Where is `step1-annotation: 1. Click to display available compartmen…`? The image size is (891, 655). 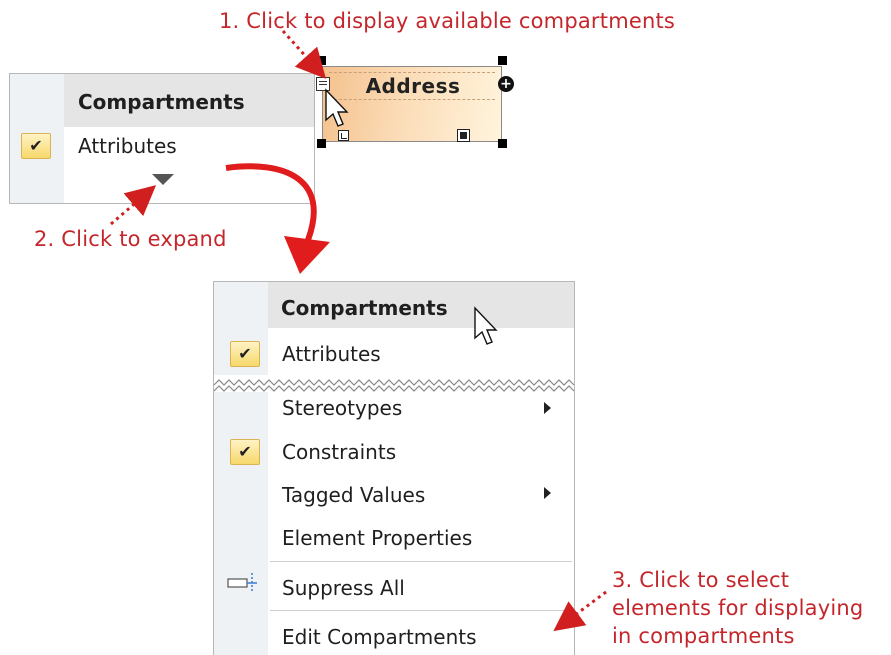
step1-annotation: 1. Click to display available compartmen… is located at coordinates (447, 21).